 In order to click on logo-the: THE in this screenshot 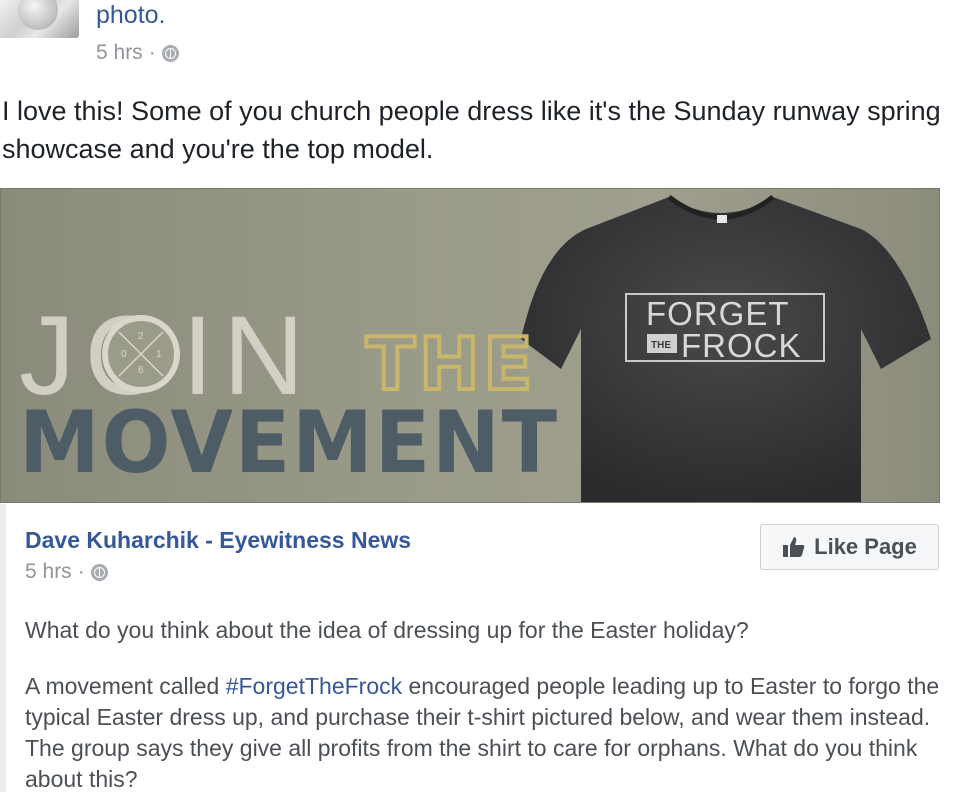, I will do `click(661, 345)`.